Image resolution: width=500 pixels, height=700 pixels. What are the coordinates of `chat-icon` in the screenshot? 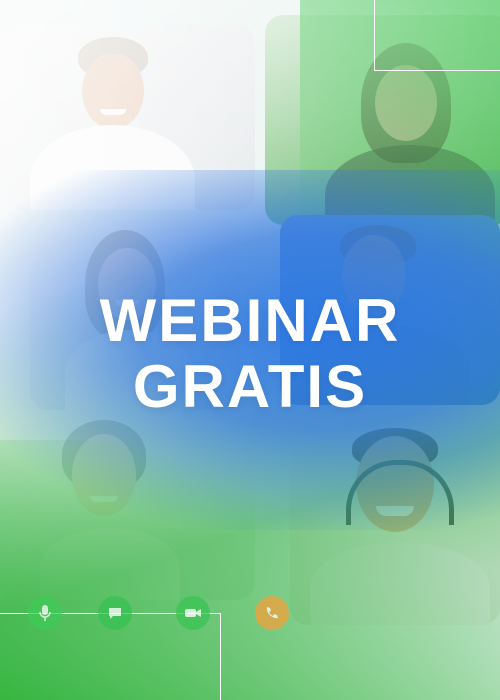 It's located at (115, 613).